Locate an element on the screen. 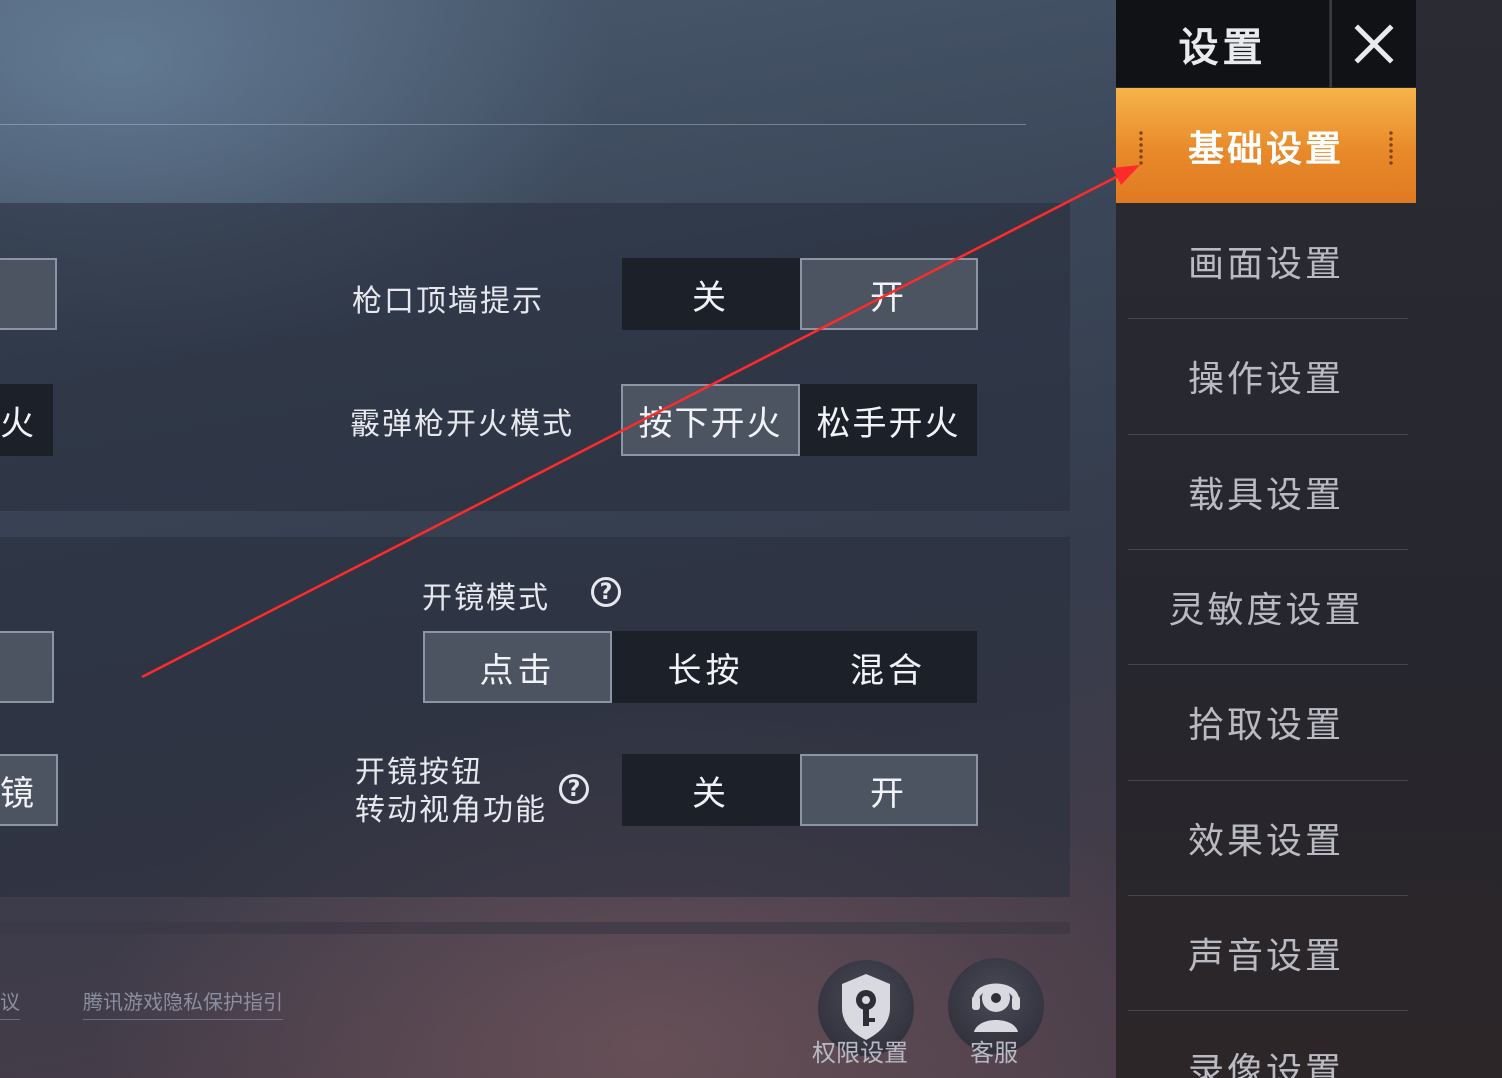 The width and height of the screenshot is (1502, 1078). sidebar-item-vehicle: 载具设置 is located at coordinates (1266, 491).